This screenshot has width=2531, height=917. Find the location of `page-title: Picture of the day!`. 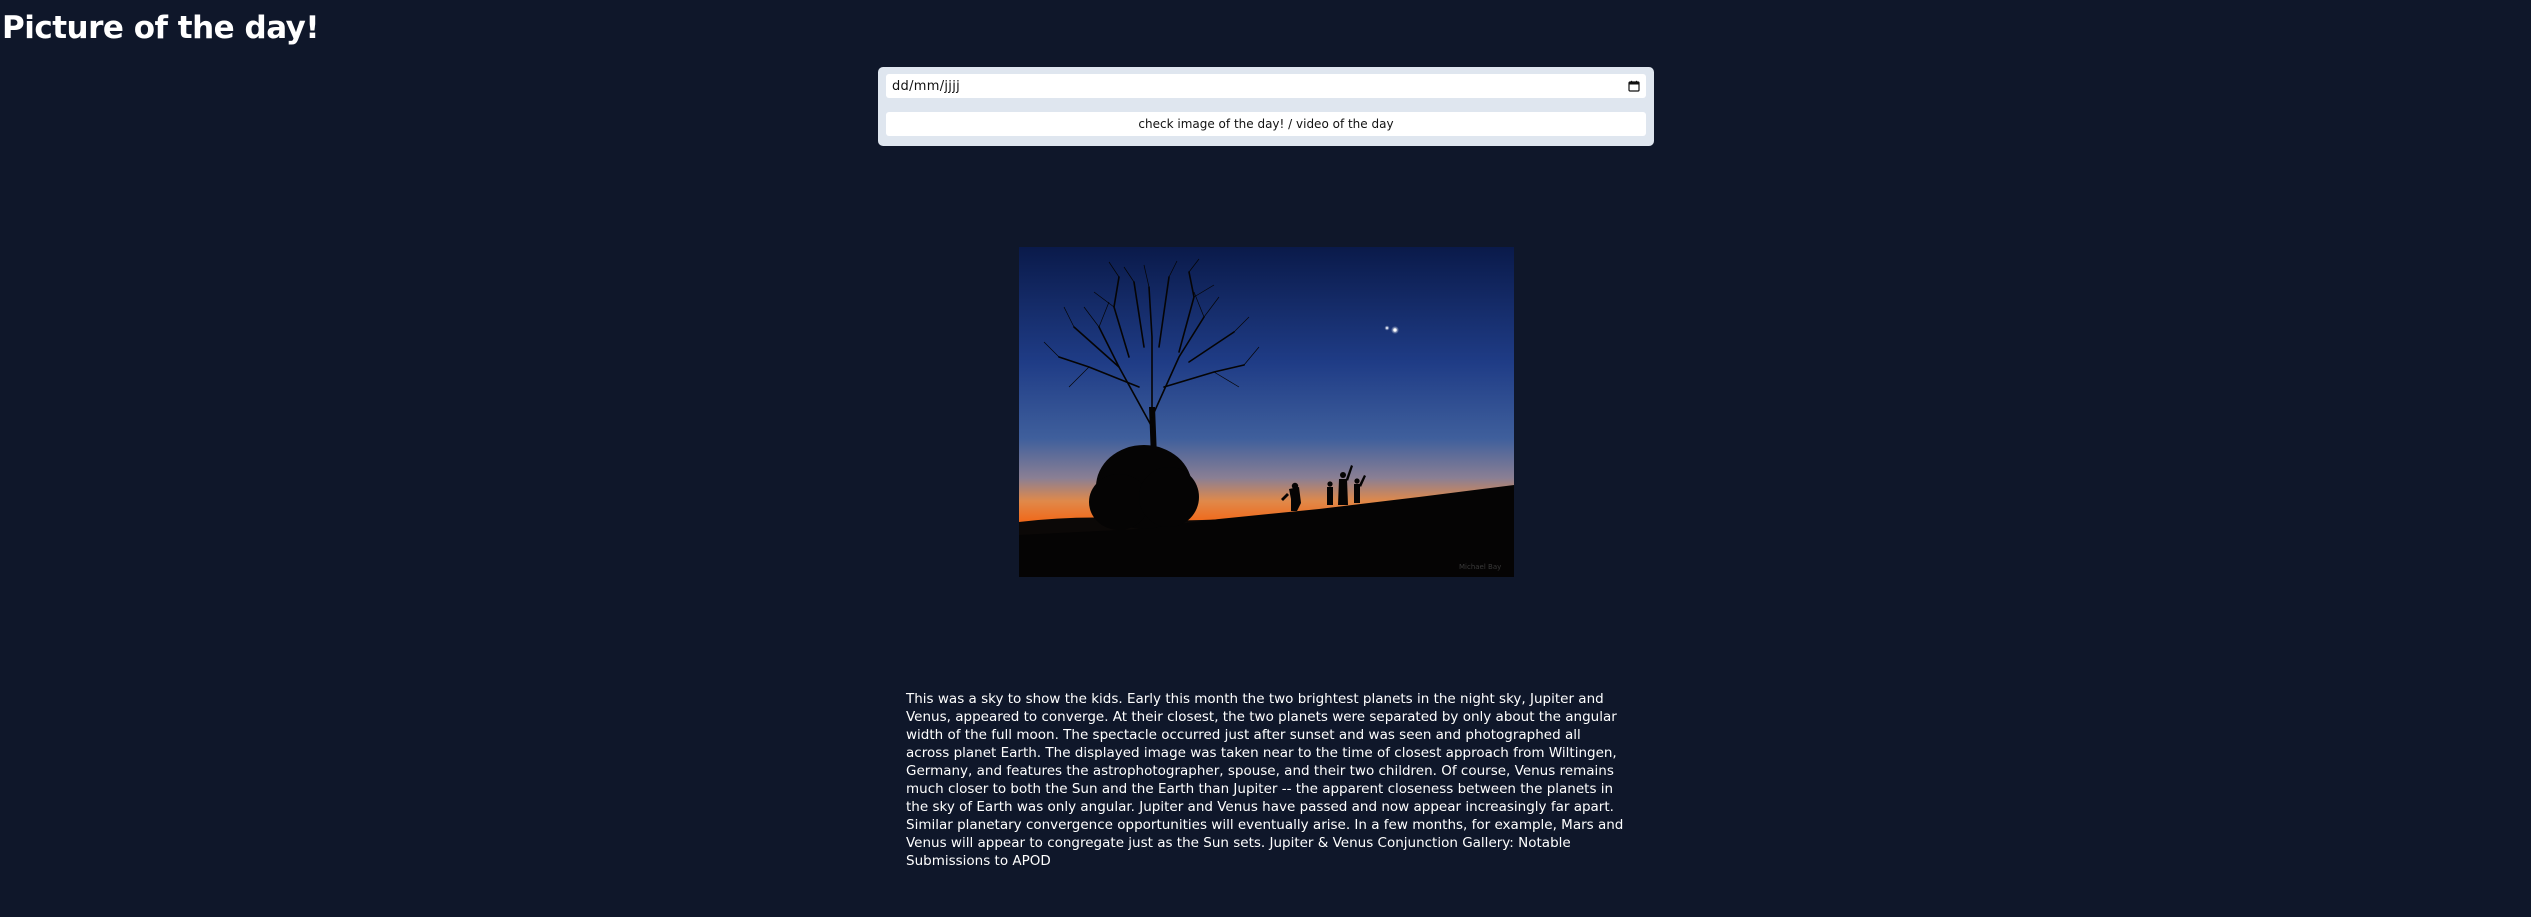

page-title: Picture of the day! is located at coordinates (161, 28).